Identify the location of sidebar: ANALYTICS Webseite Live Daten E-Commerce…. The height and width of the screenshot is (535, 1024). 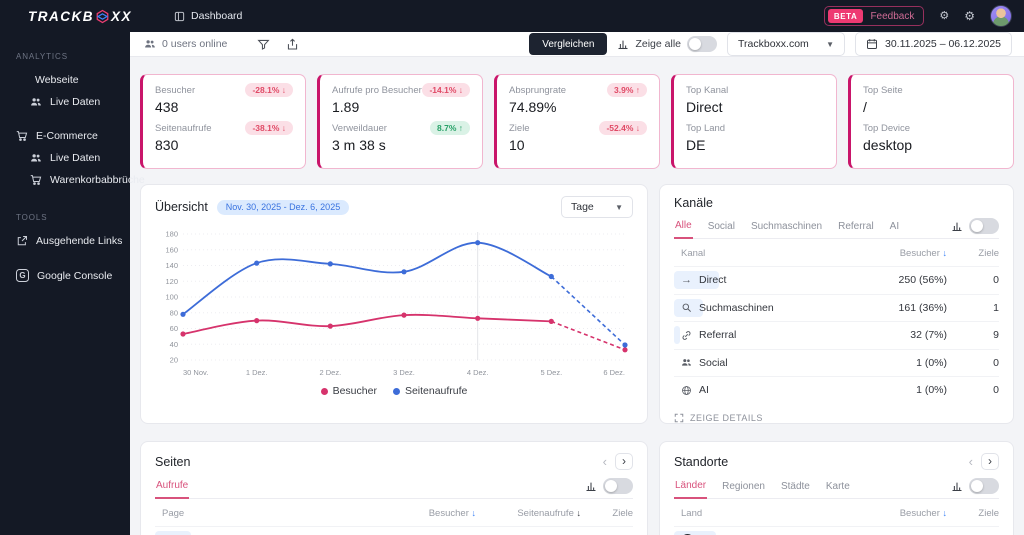
(72, 283).